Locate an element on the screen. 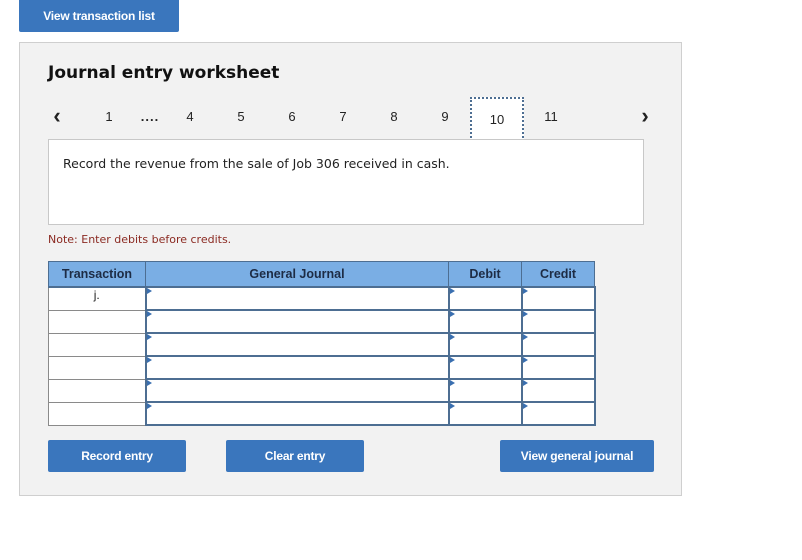  header-general-journal: General Journal is located at coordinates (297, 274).